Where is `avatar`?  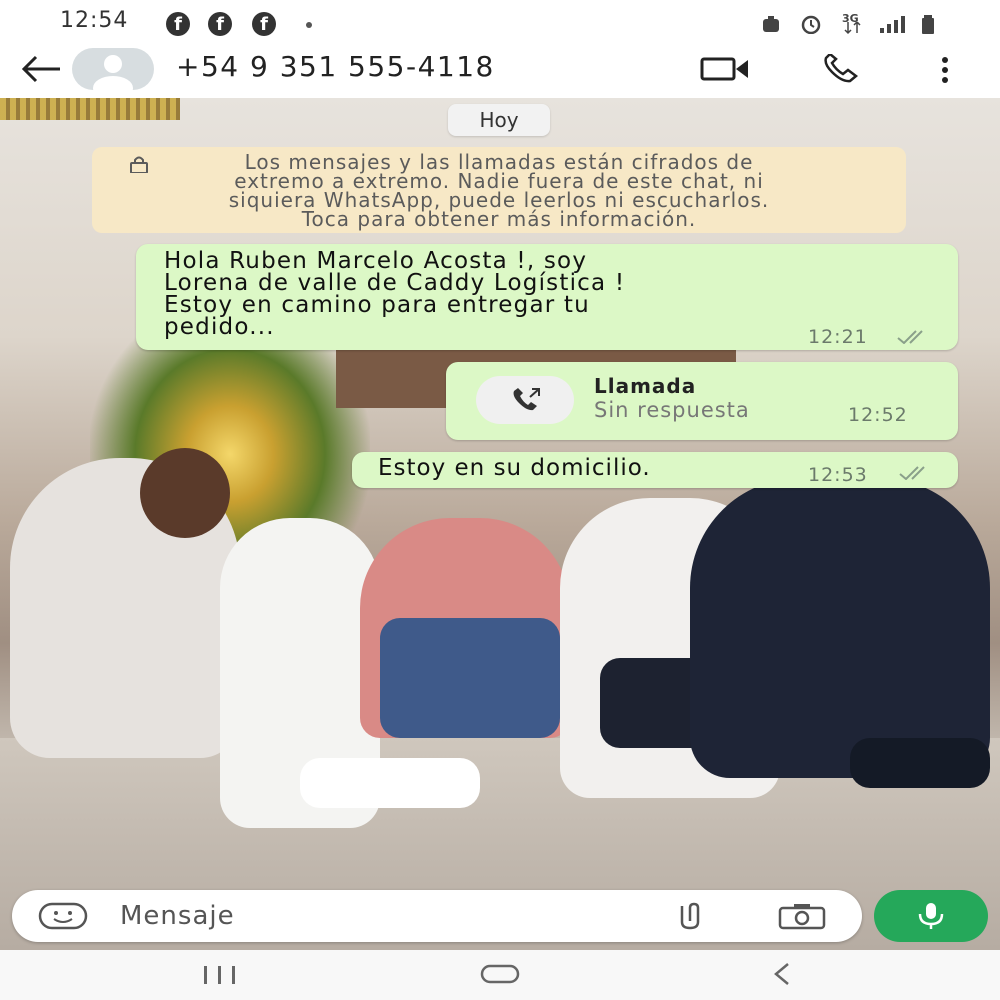 avatar is located at coordinates (113, 69).